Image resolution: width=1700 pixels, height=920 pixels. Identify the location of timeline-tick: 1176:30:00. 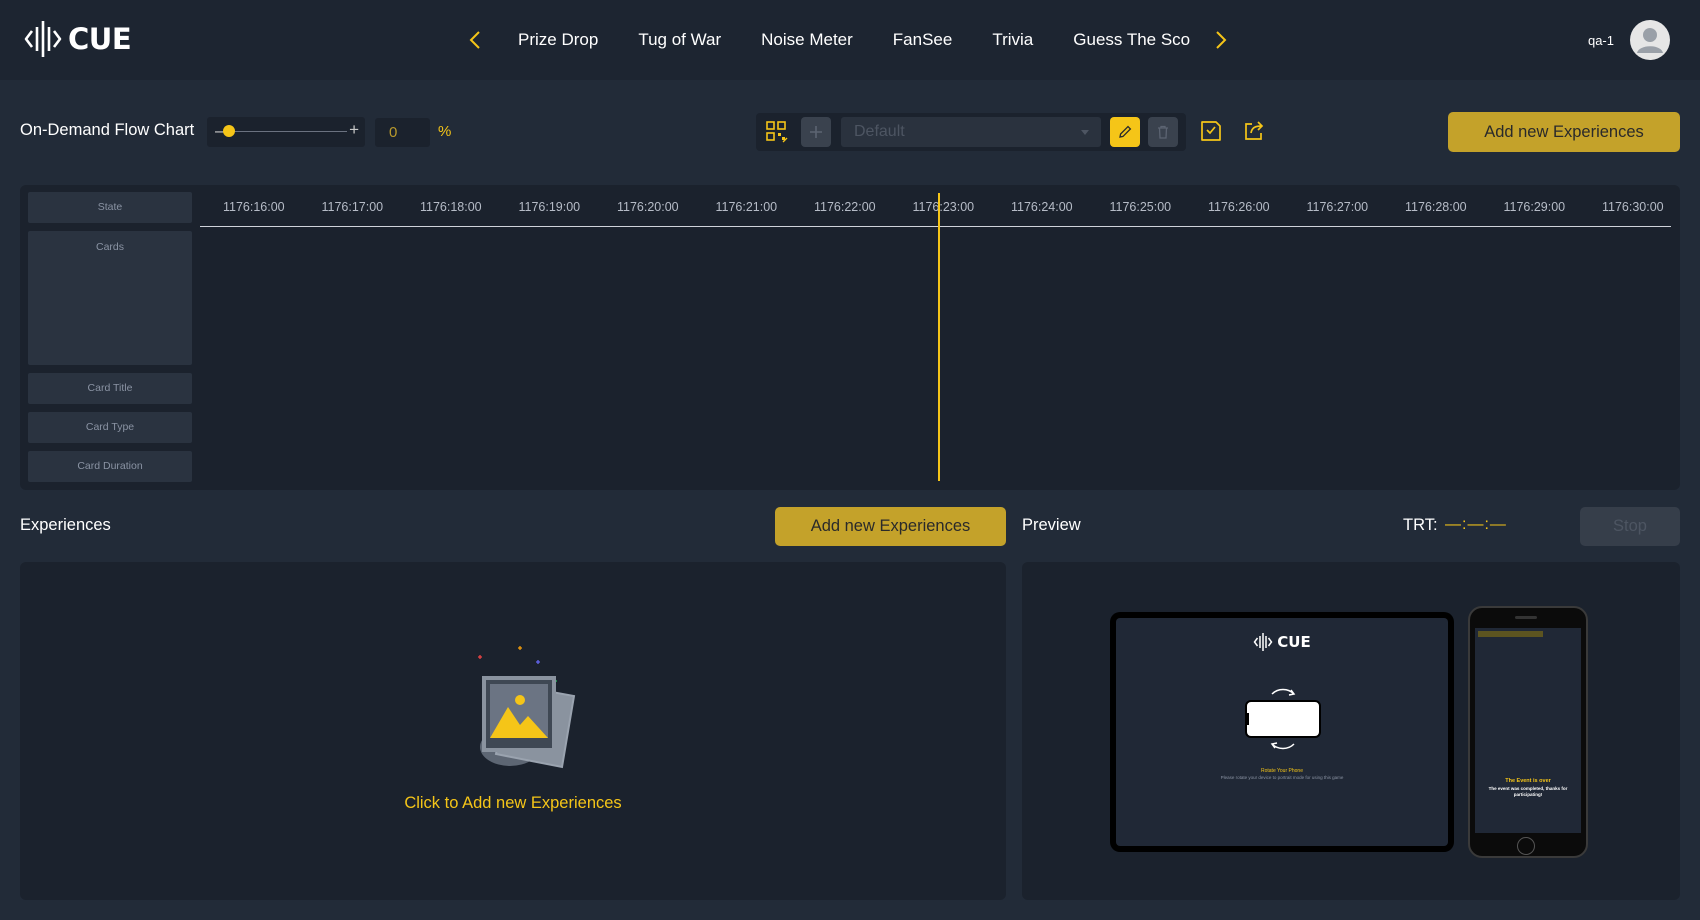
(1633, 207).